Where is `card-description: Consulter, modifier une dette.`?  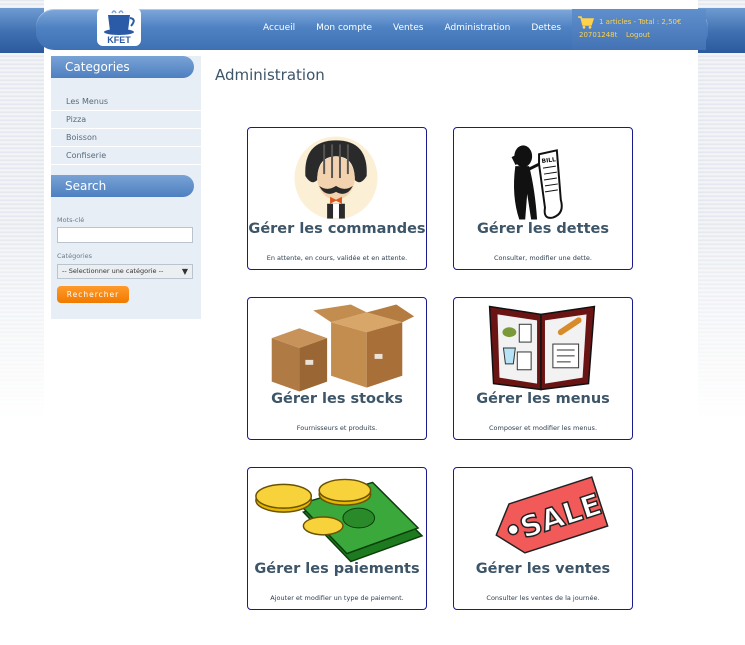
card-description: Consulter, modifier une dette. is located at coordinates (543, 258).